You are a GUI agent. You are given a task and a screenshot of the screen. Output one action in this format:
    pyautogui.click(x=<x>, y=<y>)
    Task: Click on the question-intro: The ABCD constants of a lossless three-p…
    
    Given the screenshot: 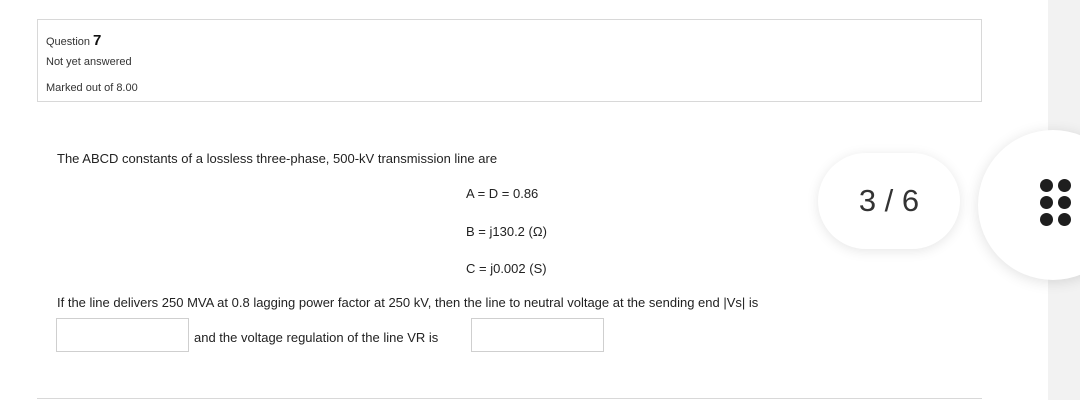 What is the action you would take?
    pyautogui.click(x=277, y=158)
    